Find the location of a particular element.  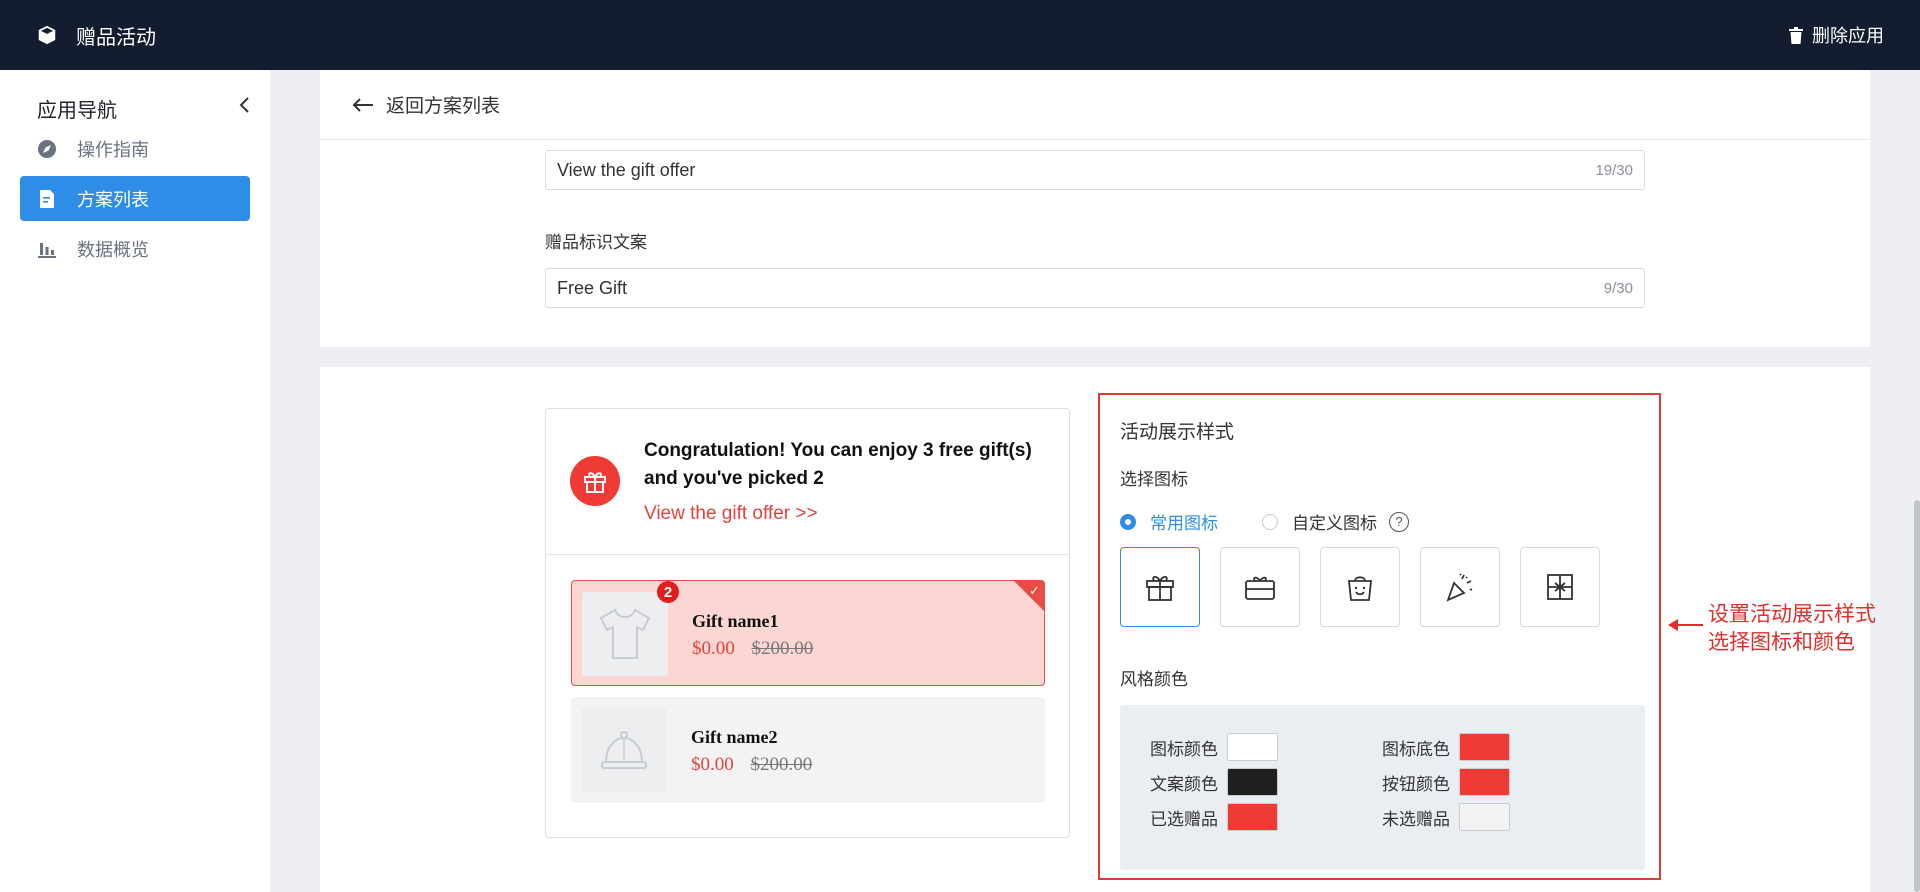

delete-app-label: 删除应用 is located at coordinates (1848, 36).